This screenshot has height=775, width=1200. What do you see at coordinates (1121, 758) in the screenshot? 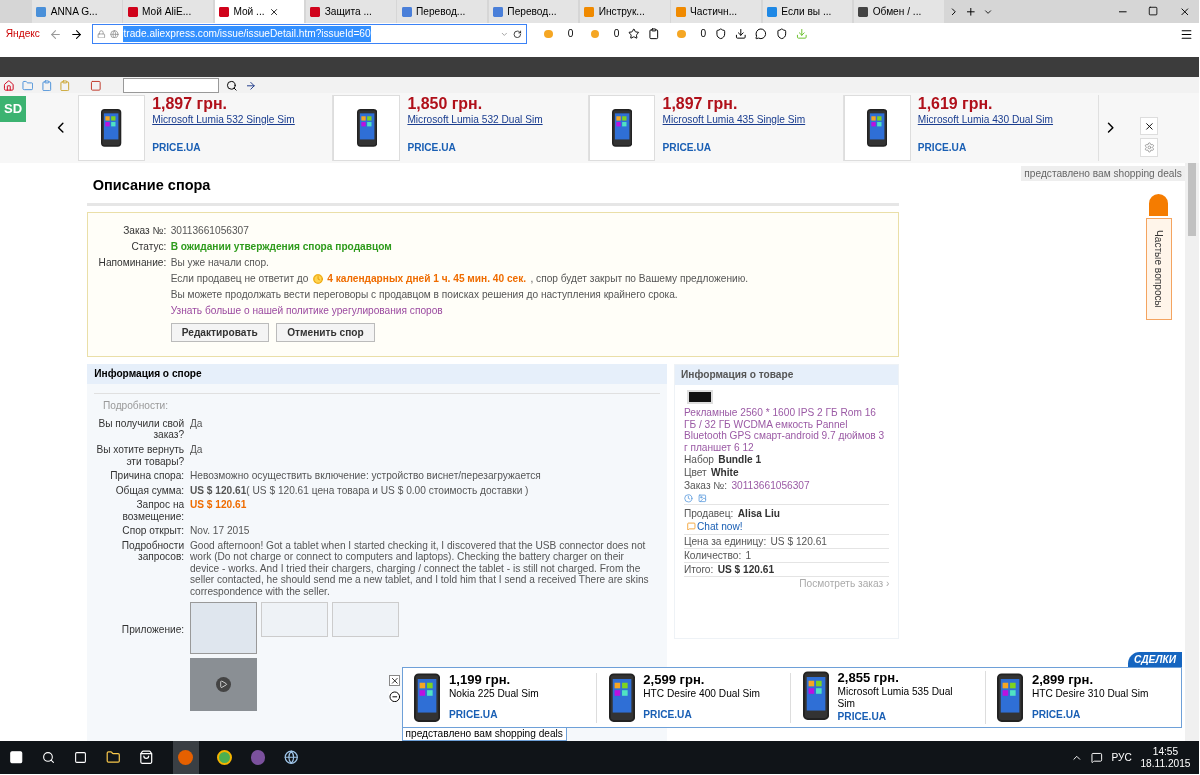
I see `language-indicator: РУС` at bounding box center [1121, 758].